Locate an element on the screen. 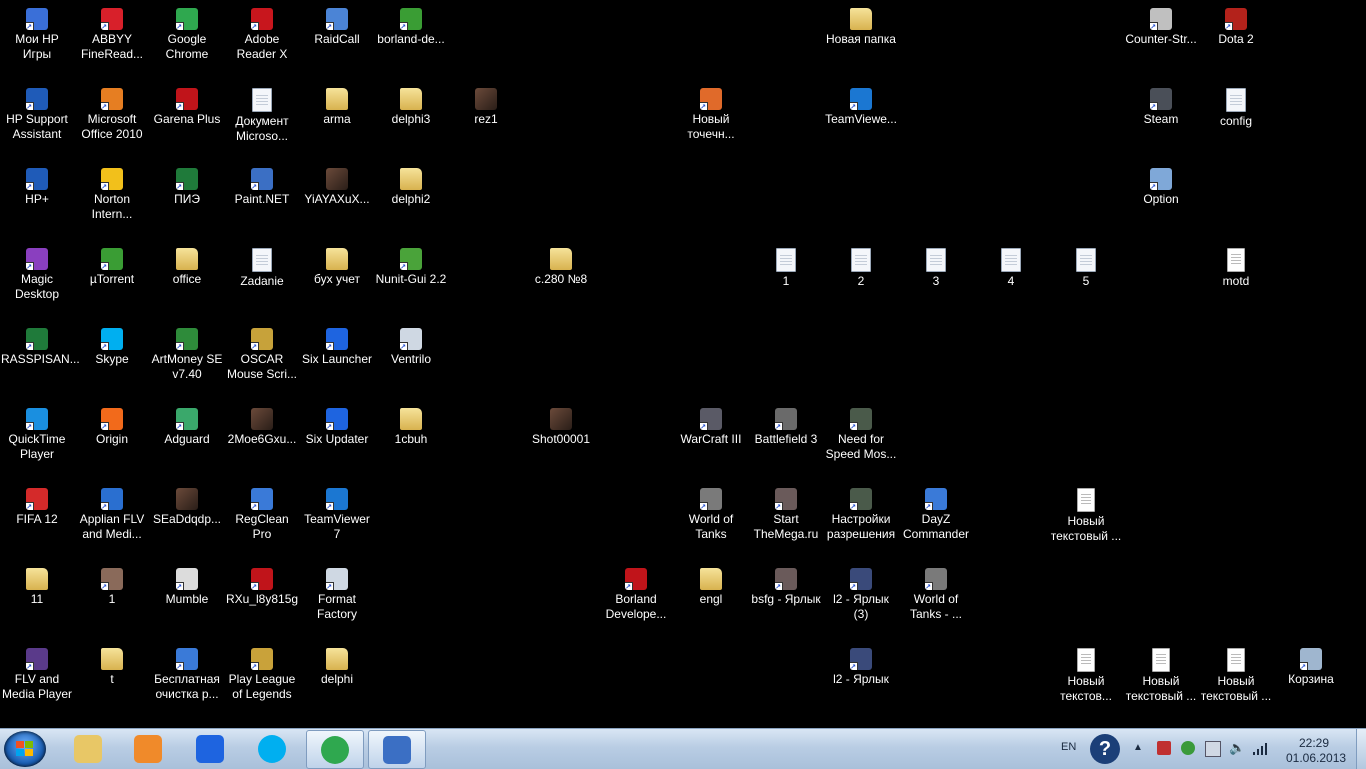  help-icon: ? is located at coordinates (1105, 749).